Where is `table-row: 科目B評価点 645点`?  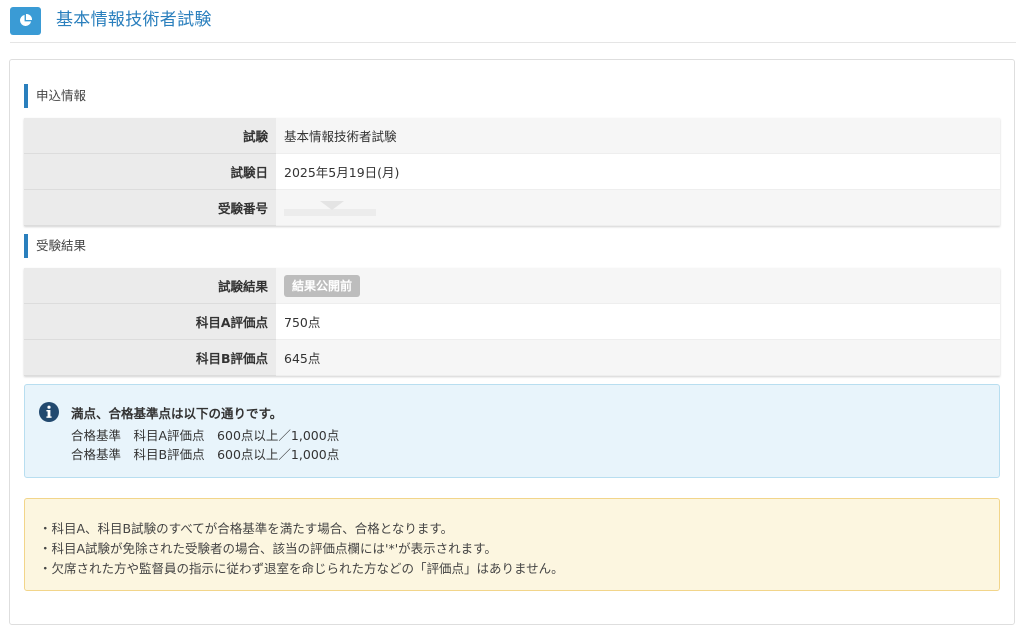
table-row: 科目B評価点 645点 is located at coordinates (512, 357).